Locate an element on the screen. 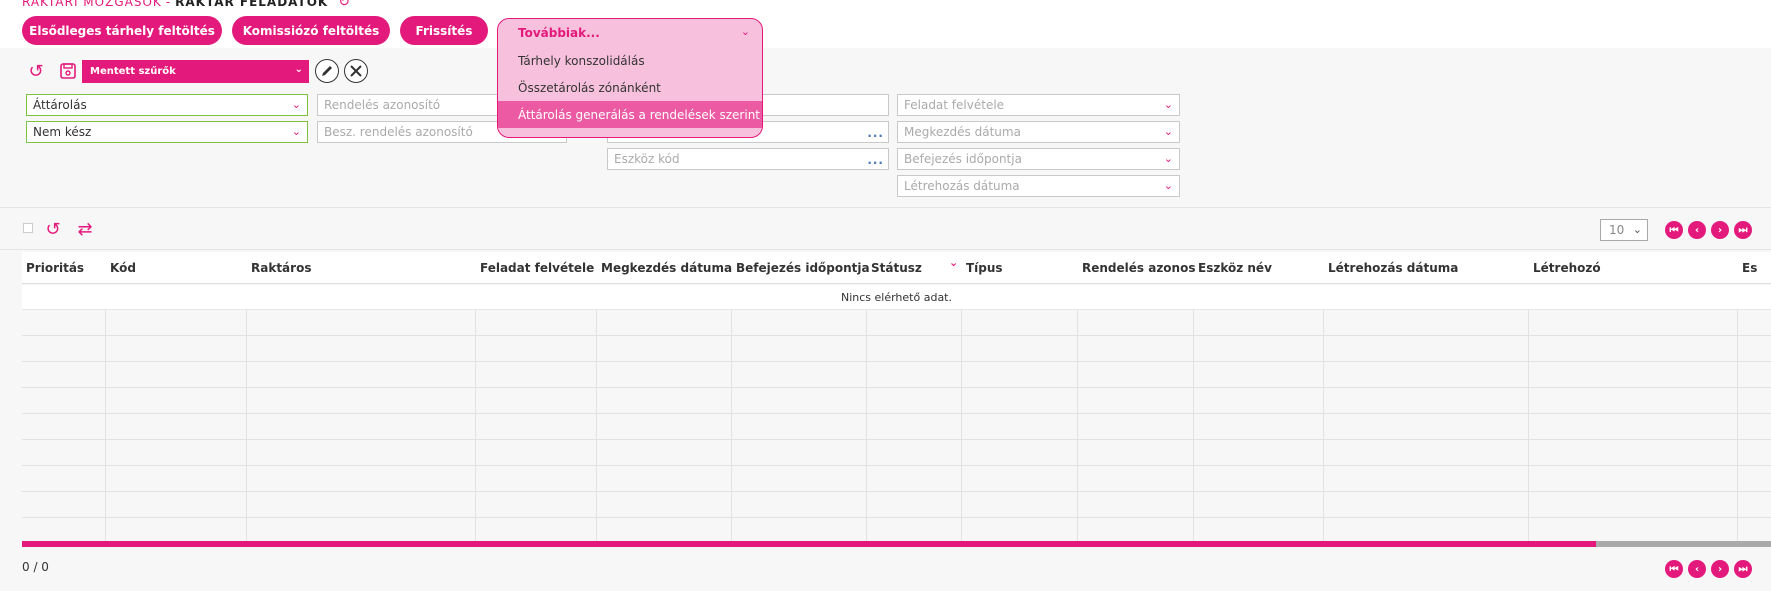 Image resolution: width=1771 pixels, height=591 pixels. start-date-filter: Megkezdés dátuma ⌄ is located at coordinates (1038, 132).